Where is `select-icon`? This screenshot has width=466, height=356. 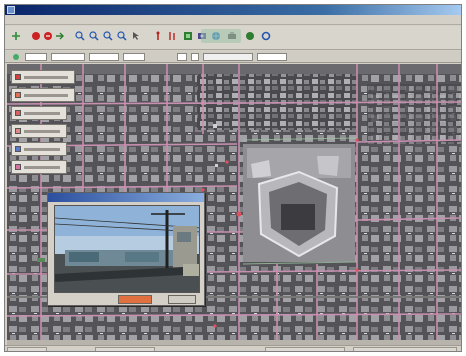
select-icon is located at coordinates (136, 36).